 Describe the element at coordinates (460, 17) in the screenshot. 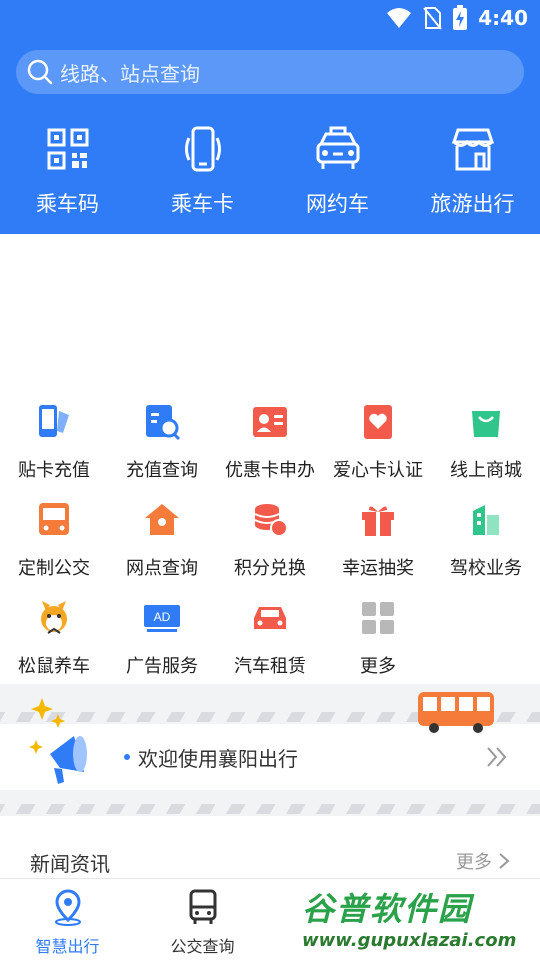

I see `battery-charging-icon` at that location.